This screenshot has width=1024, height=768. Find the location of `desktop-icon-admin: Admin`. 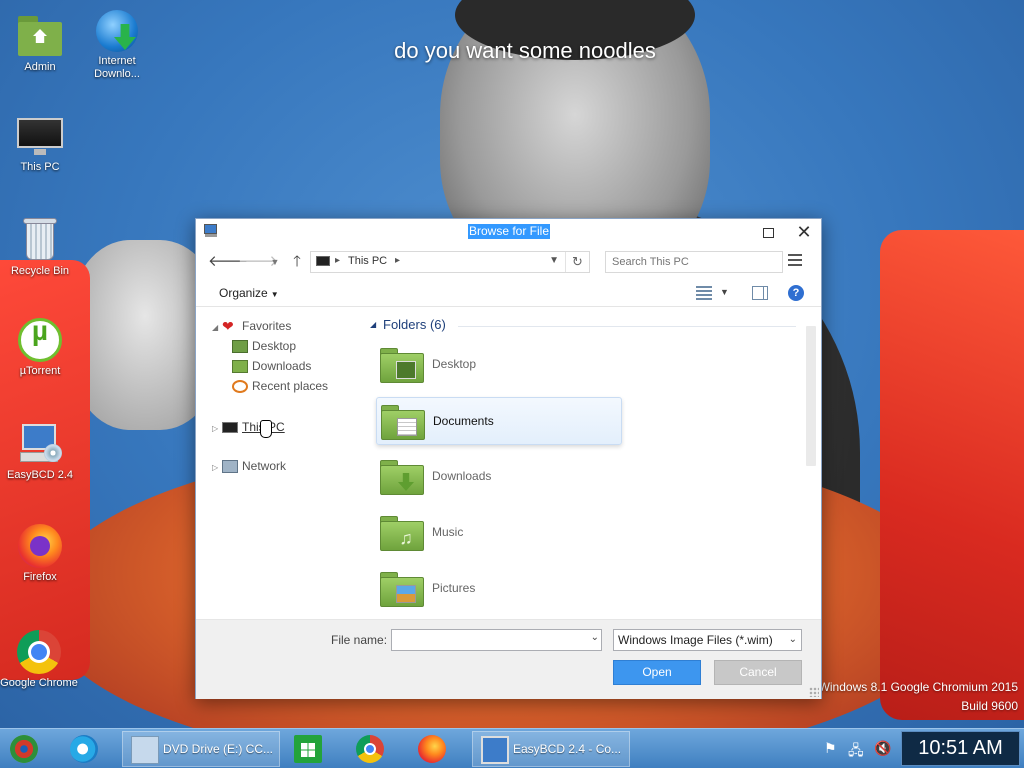

desktop-icon-admin: Admin is located at coordinates (40, 43).